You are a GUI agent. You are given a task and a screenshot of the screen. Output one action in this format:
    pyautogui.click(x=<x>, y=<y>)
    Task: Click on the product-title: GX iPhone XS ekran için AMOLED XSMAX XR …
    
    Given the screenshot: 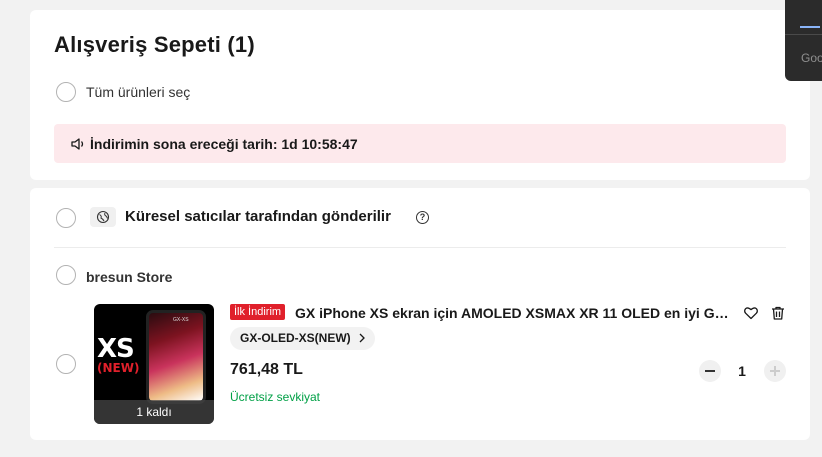 What is the action you would take?
    pyautogui.click(x=513, y=313)
    